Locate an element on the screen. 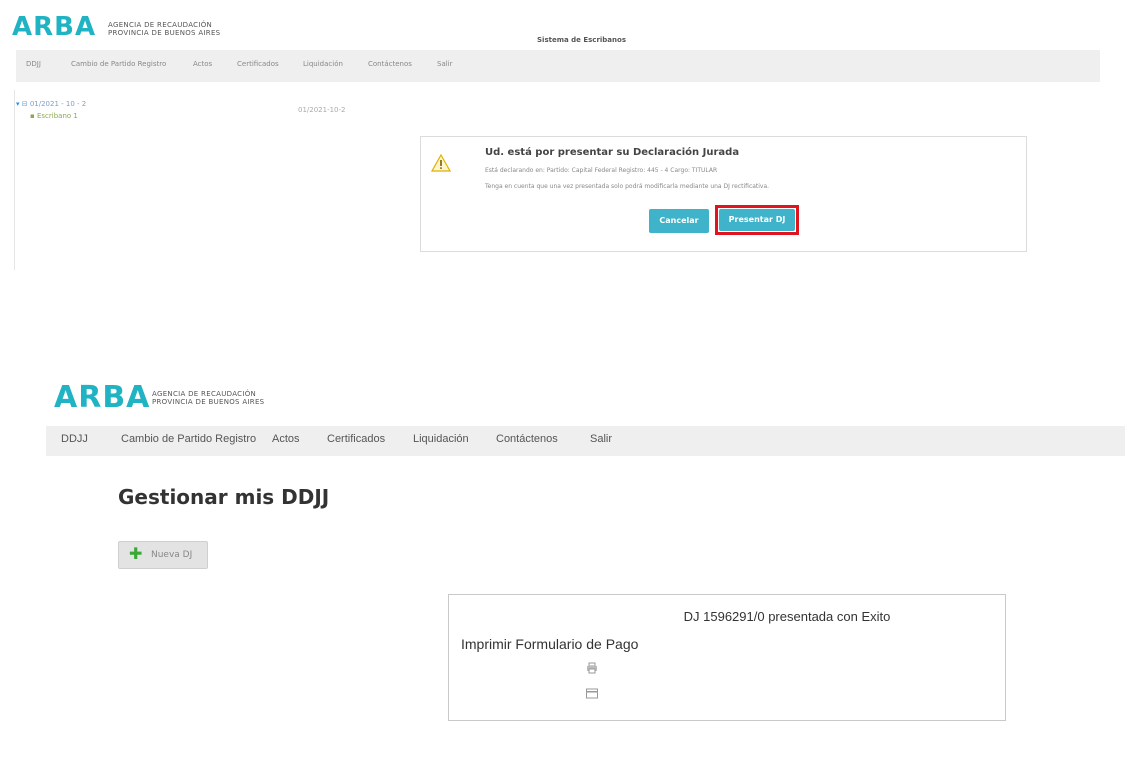 The image size is (1125, 772). plus-icon: ✚ is located at coordinates (136, 553).